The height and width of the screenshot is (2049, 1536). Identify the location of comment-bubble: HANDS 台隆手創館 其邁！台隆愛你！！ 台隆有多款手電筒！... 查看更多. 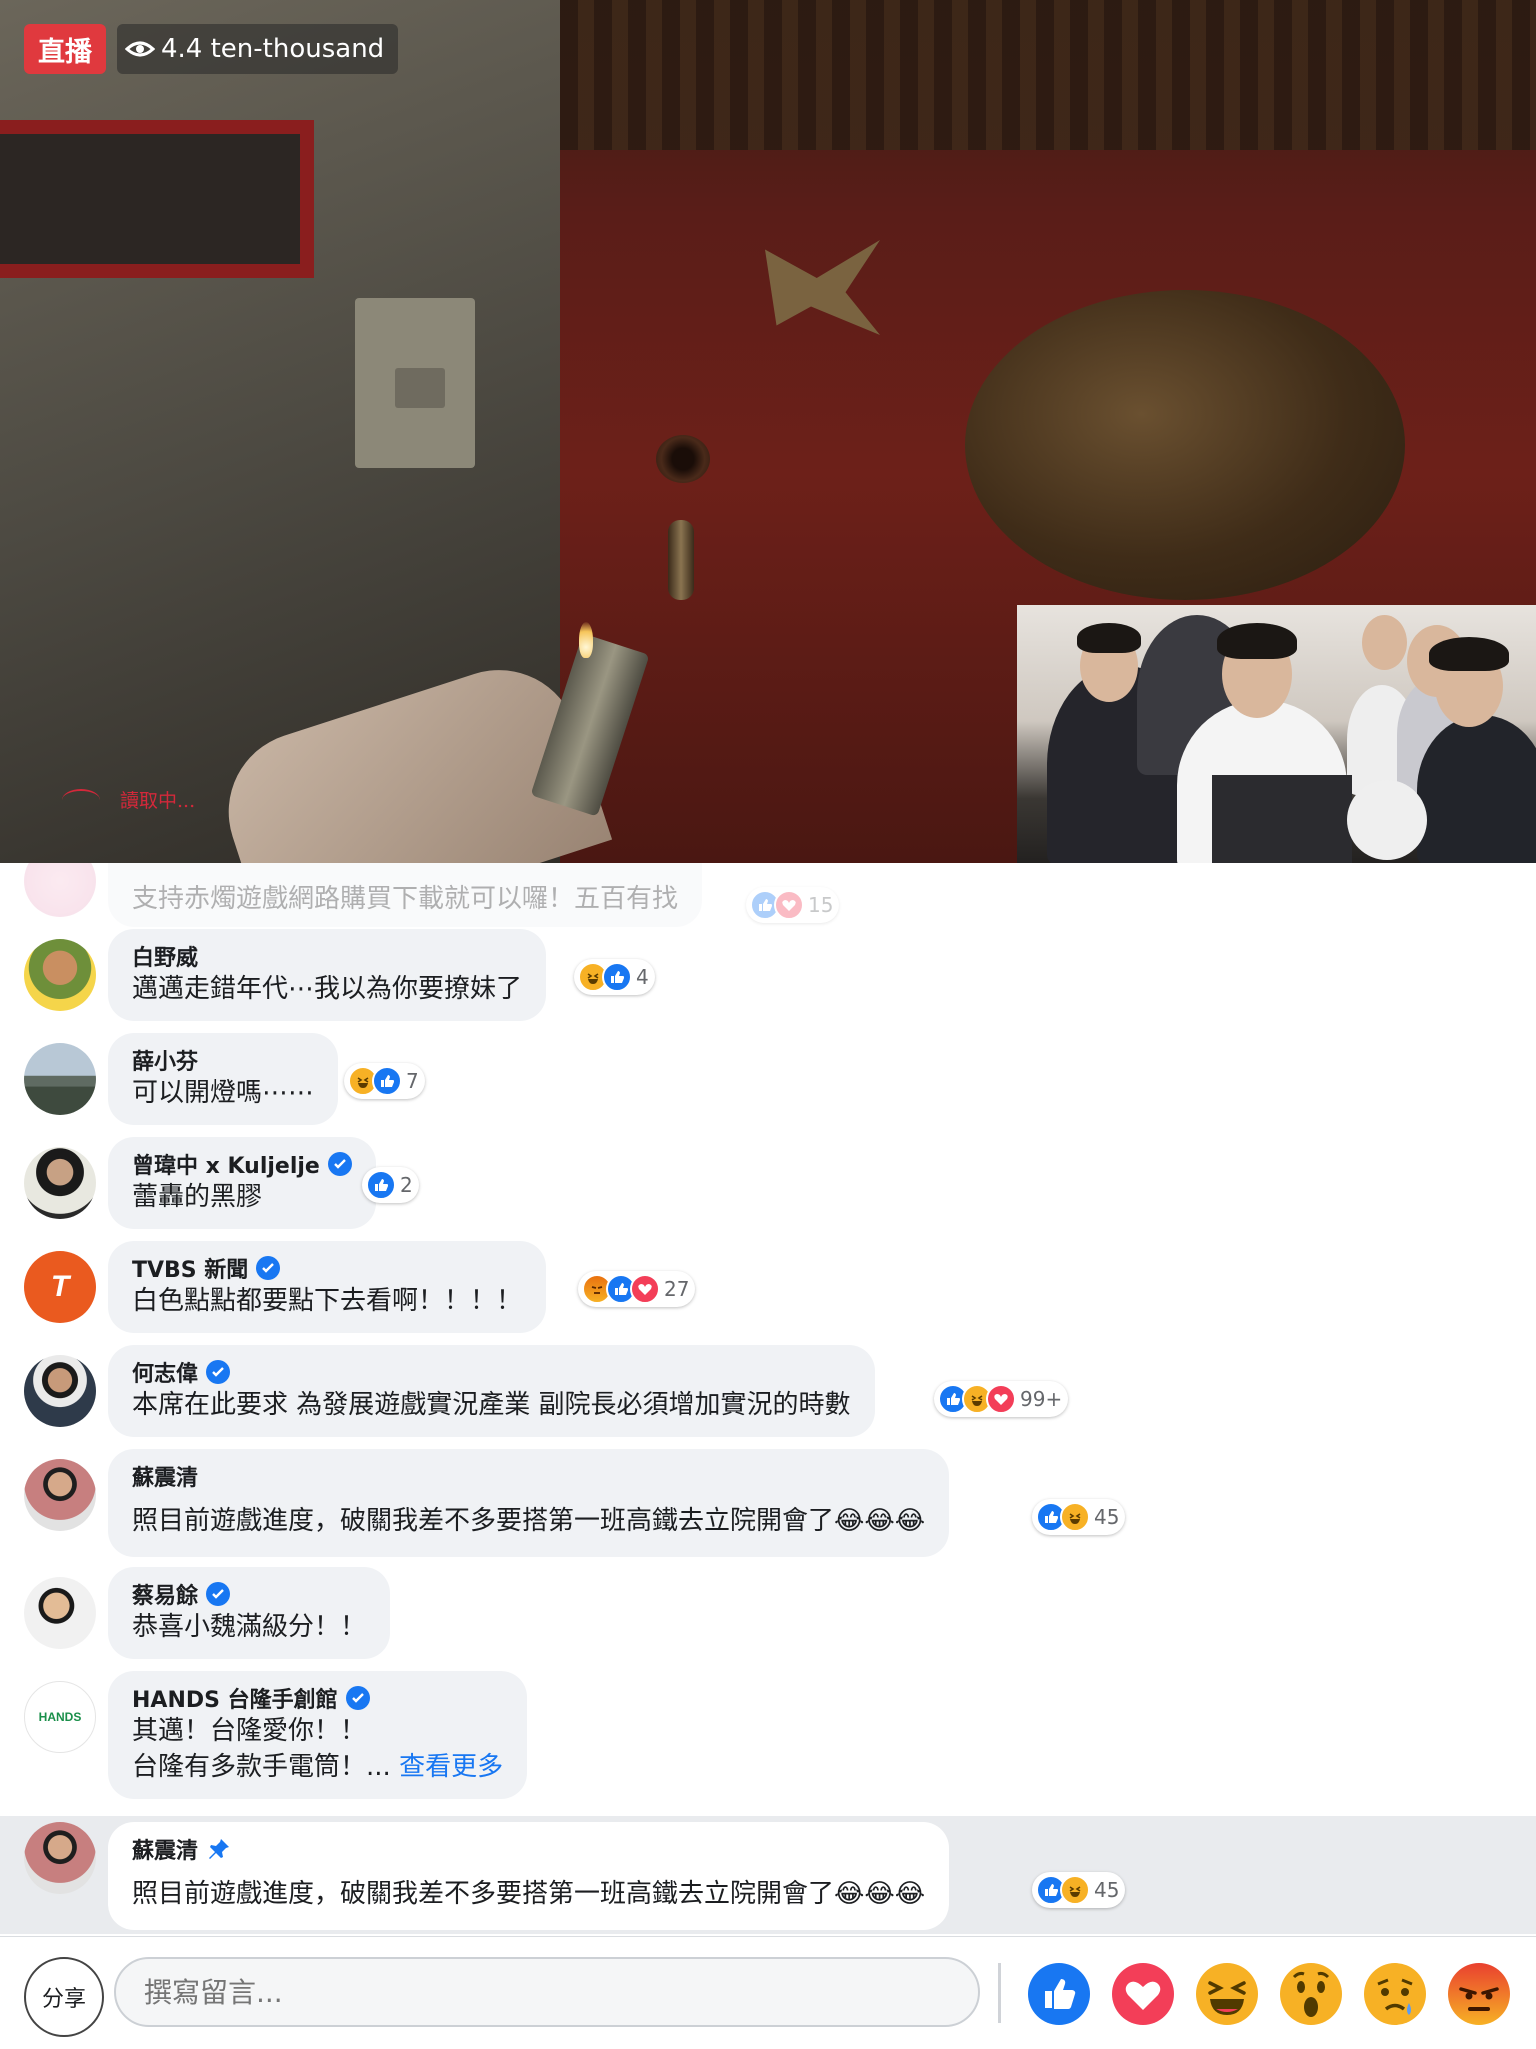
(318, 1735).